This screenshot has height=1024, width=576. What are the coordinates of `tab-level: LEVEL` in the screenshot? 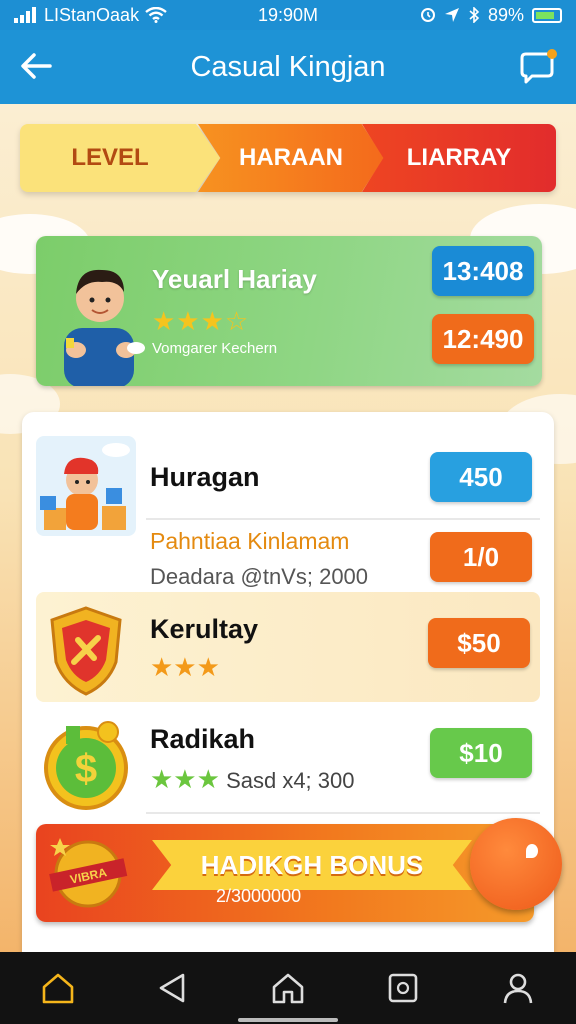 It's located at (120, 158).